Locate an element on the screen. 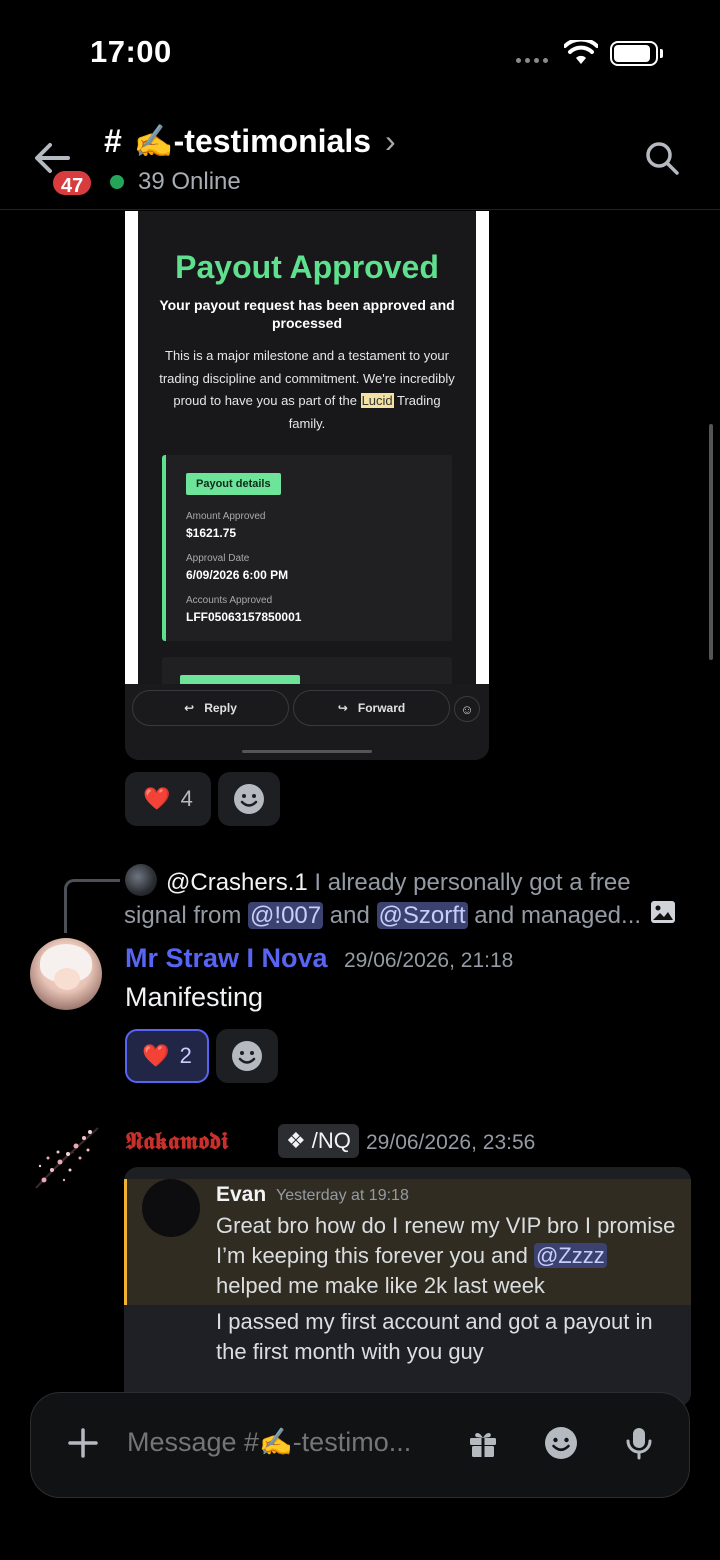 The image size is (720, 1560). message-content: Manifesting is located at coordinates (194, 997).